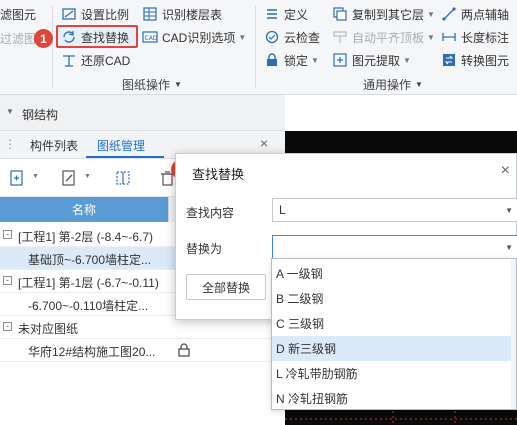 The width and height of the screenshot is (517, 425). What do you see at coordinates (18, 14) in the screenshot?
I see `filter-element-button: 滤图元` at bounding box center [18, 14].